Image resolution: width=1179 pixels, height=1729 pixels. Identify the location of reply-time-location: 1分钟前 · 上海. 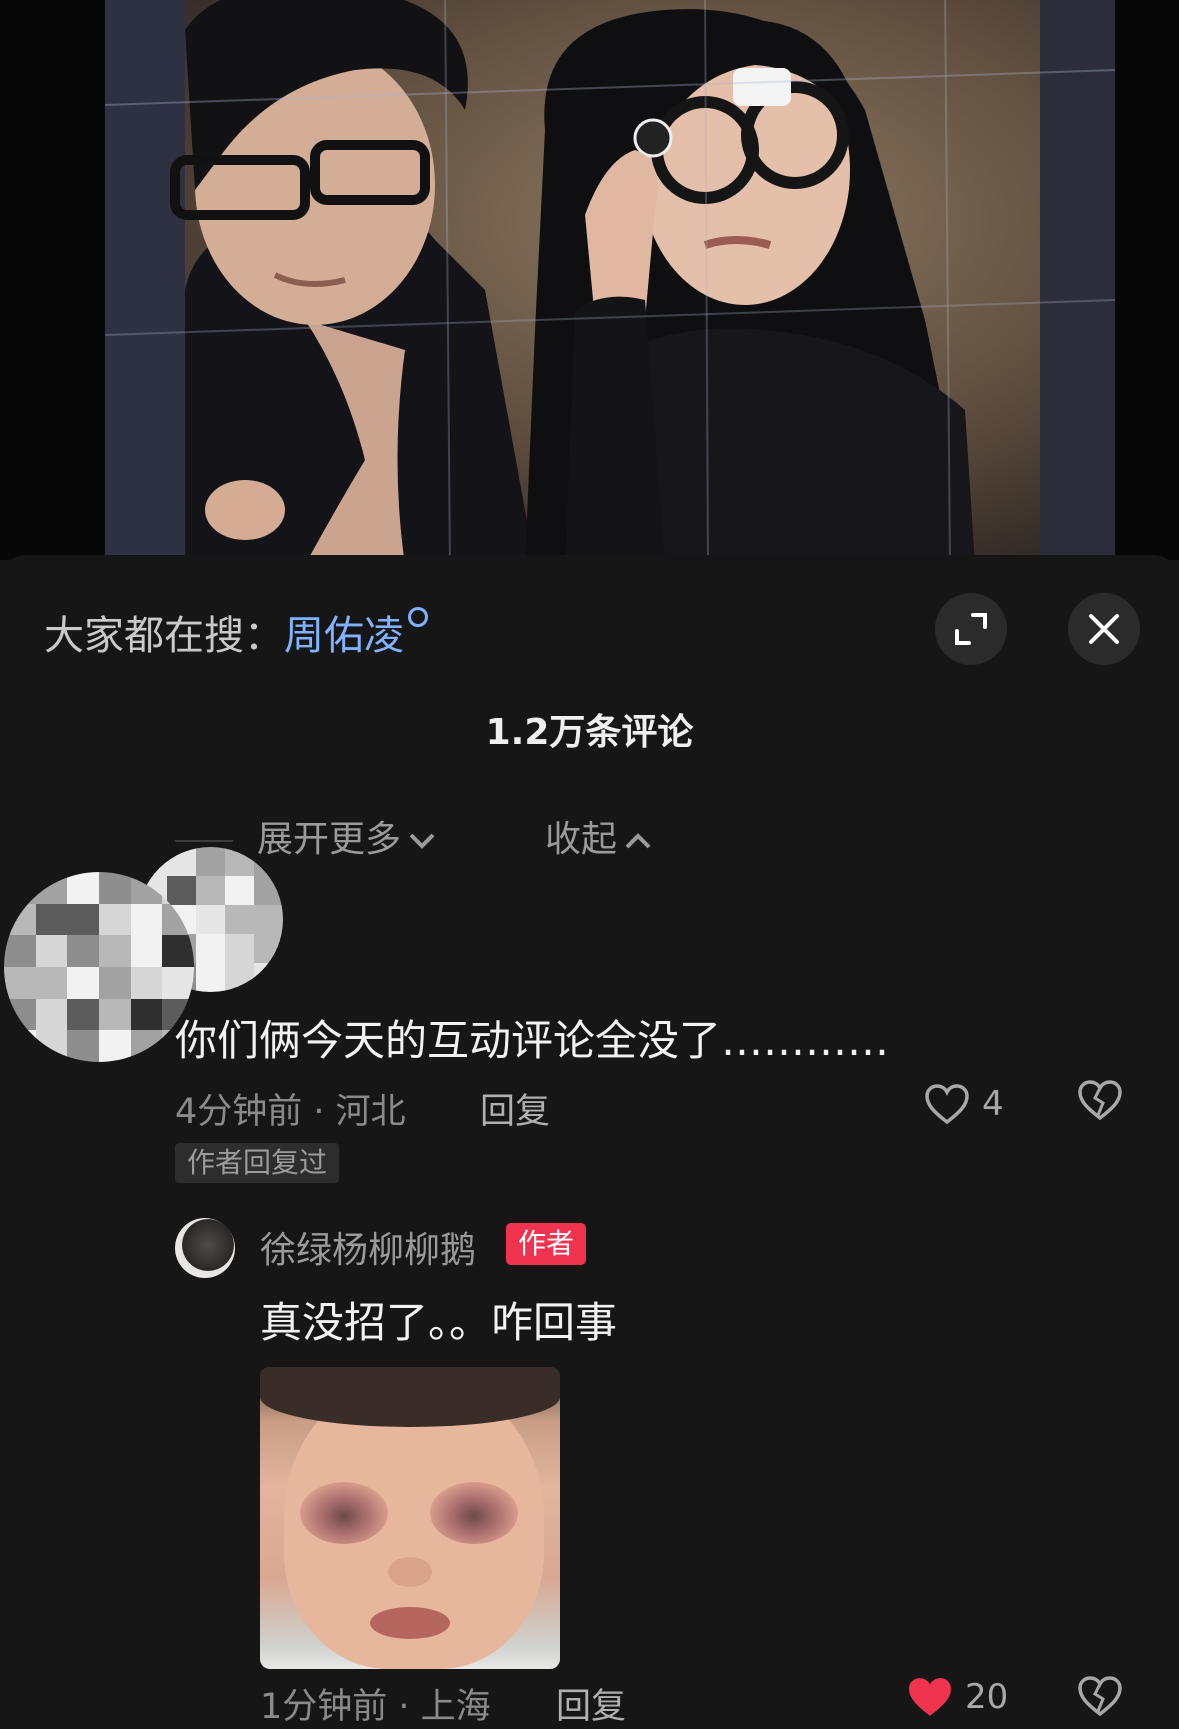
(375, 1707).